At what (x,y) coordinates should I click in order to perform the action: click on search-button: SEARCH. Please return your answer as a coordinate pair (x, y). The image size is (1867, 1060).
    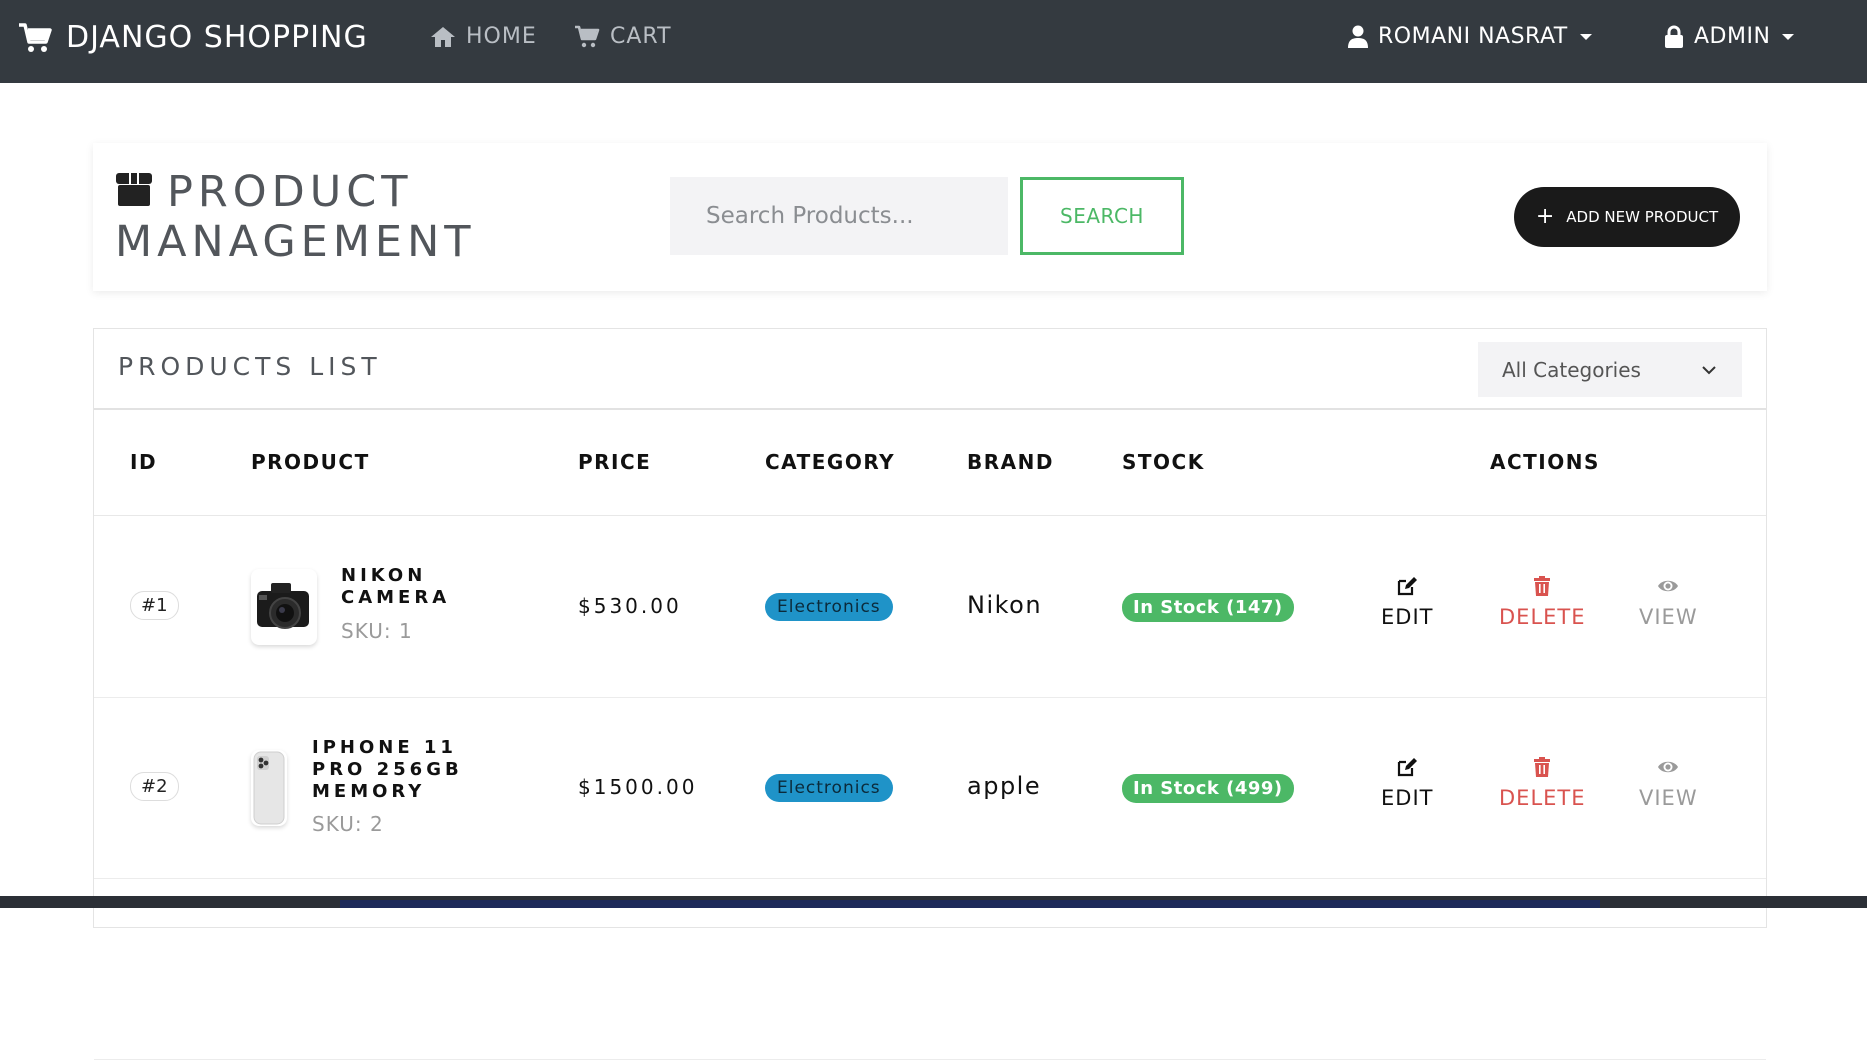
    Looking at the image, I should click on (1102, 216).